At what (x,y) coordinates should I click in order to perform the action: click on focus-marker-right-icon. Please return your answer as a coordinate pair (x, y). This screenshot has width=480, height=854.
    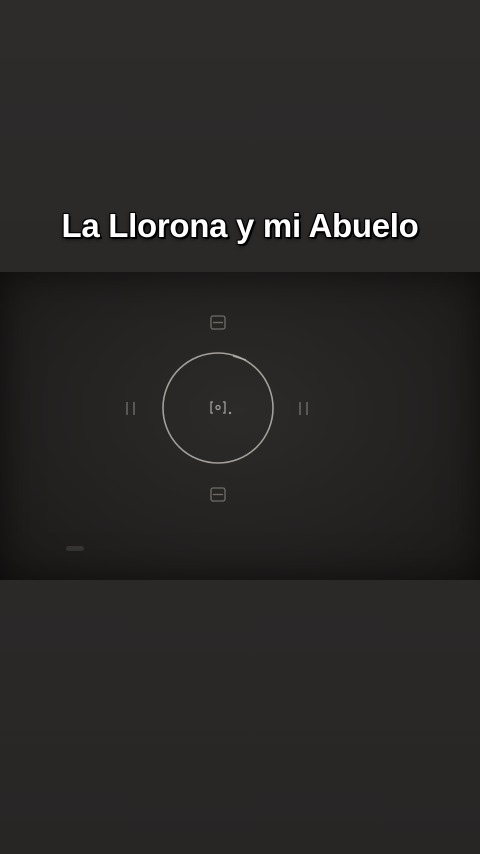
    Looking at the image, I should click on (303, 408).